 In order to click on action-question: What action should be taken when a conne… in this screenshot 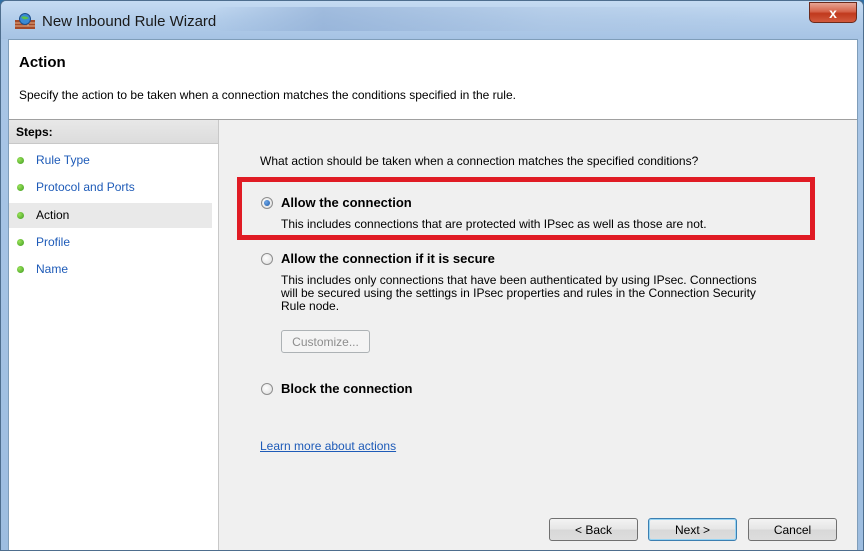, I will do `click(479, 161)`.